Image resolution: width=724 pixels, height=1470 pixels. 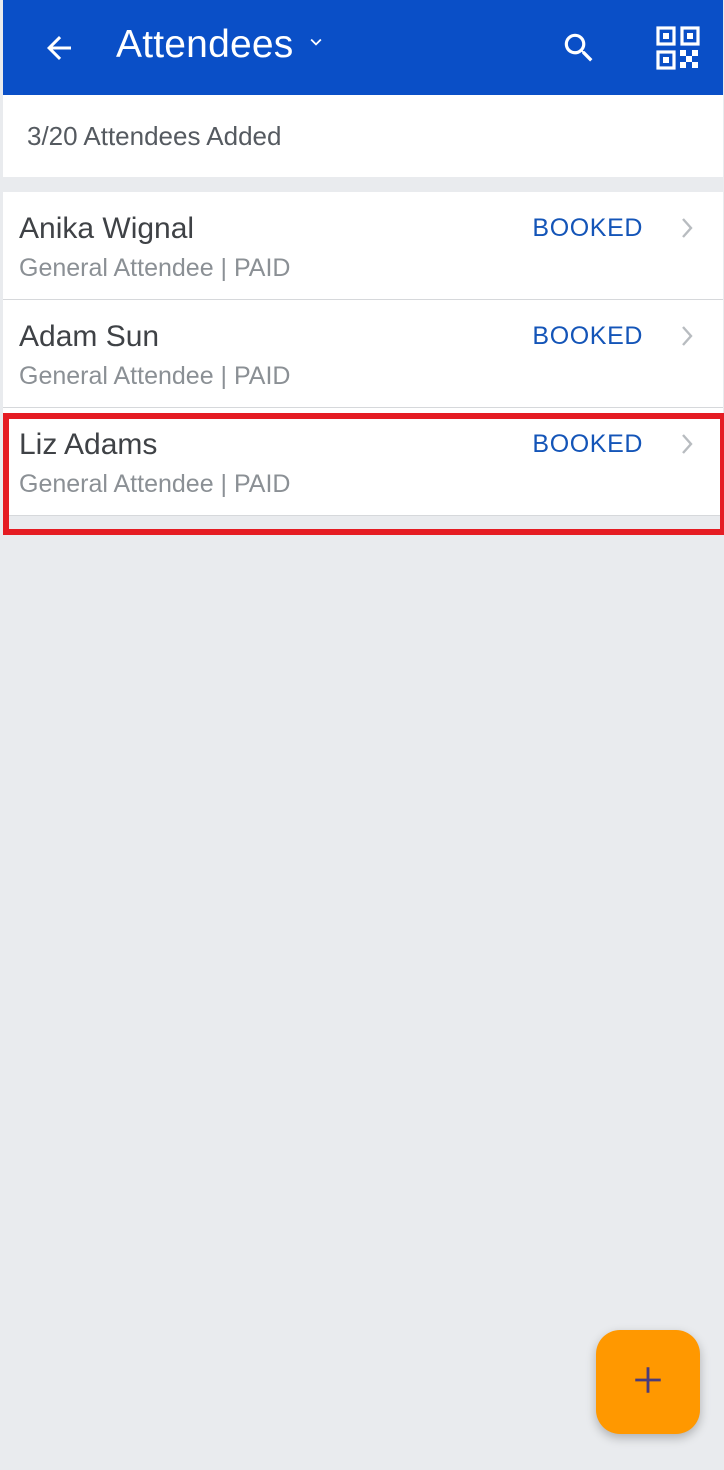 I want to click on qr-scan-button, so click(x=678, y=50).